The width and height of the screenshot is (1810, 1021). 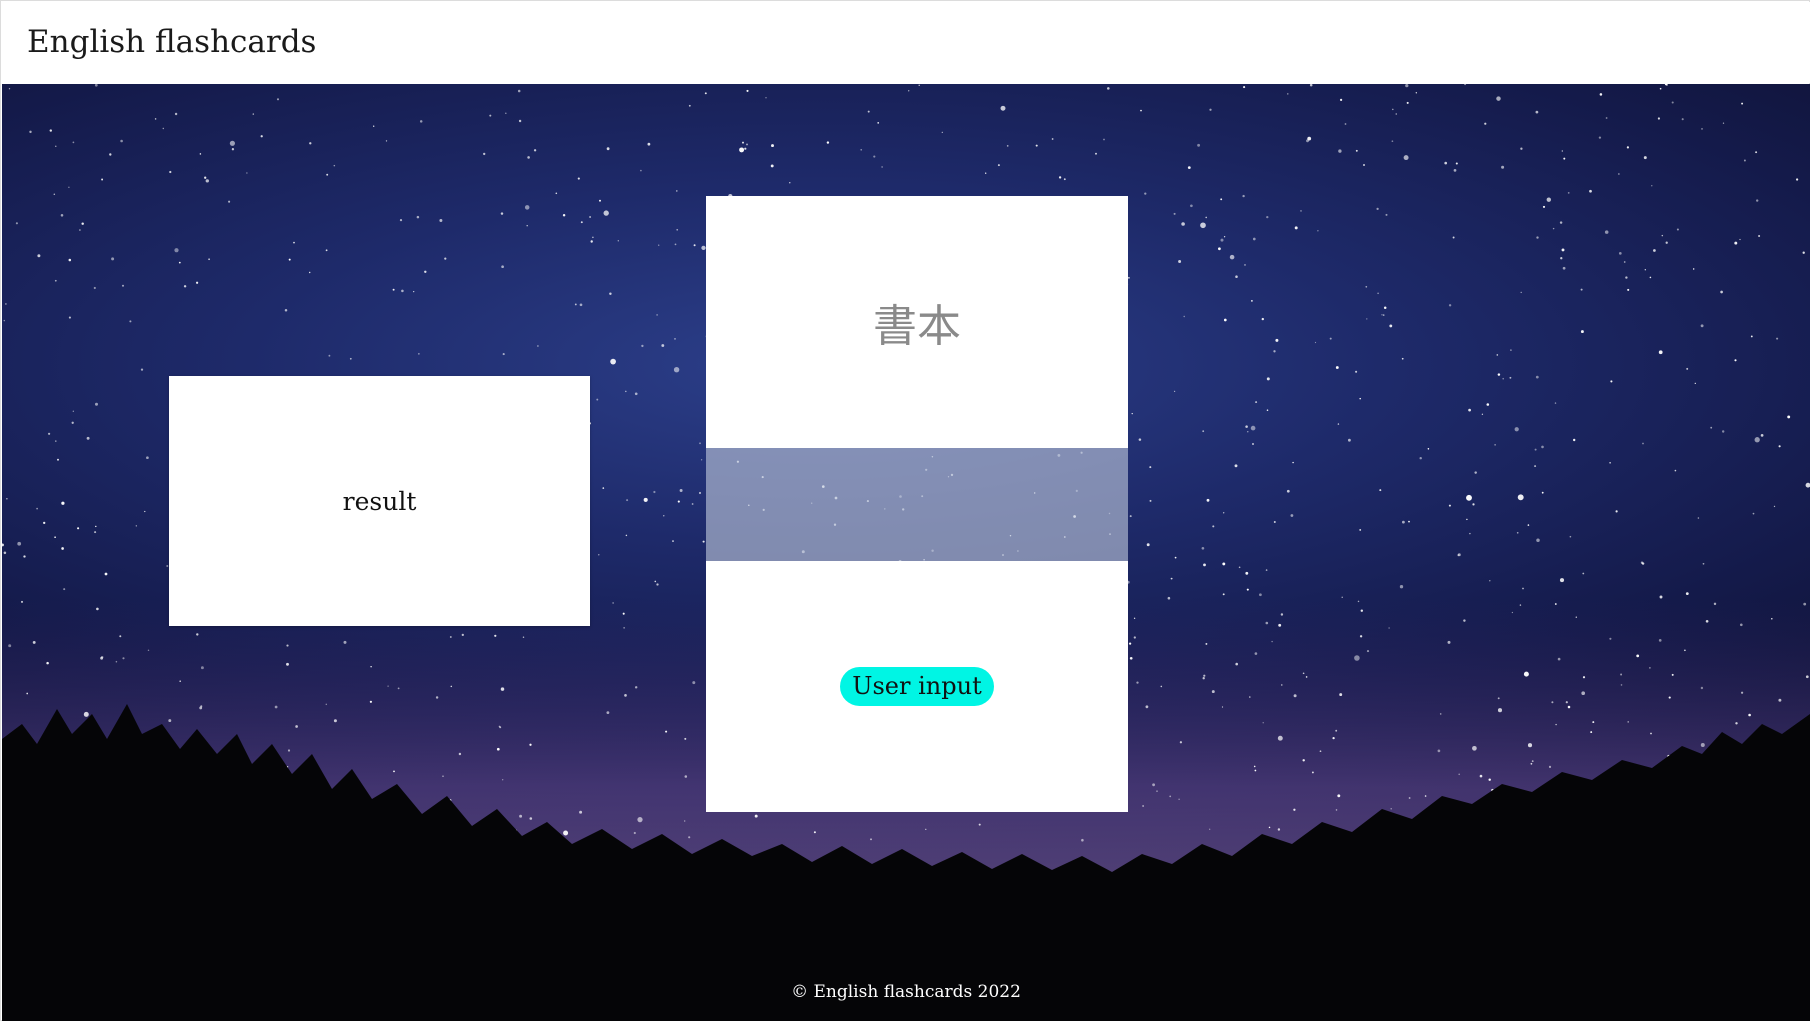 What do you see at coordinates (171, 42) in the screenshot?
I see `site-title: English flashcards` at bounding box center [171, 42].